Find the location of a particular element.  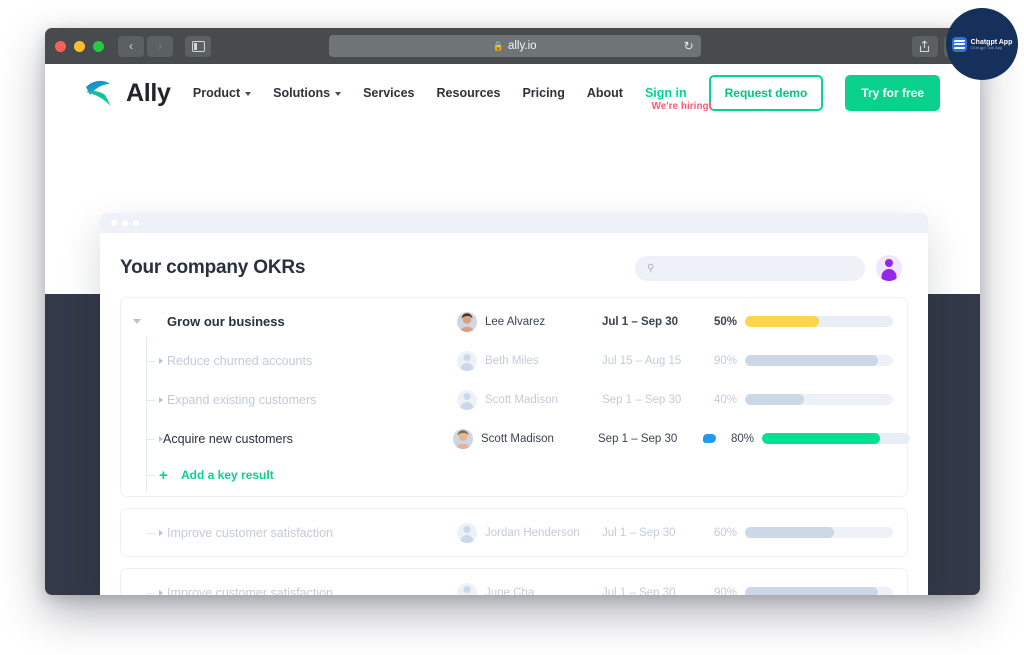

chatgpt-logo-icon is located at coordinates (959, 44).